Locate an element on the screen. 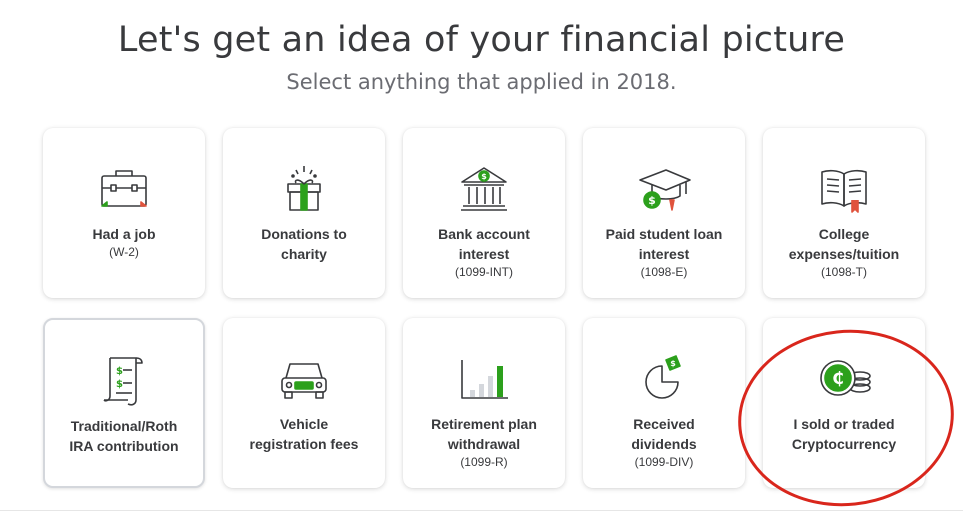 The image size is (963, 517). gift-icon is located at coordinates (304, 189).